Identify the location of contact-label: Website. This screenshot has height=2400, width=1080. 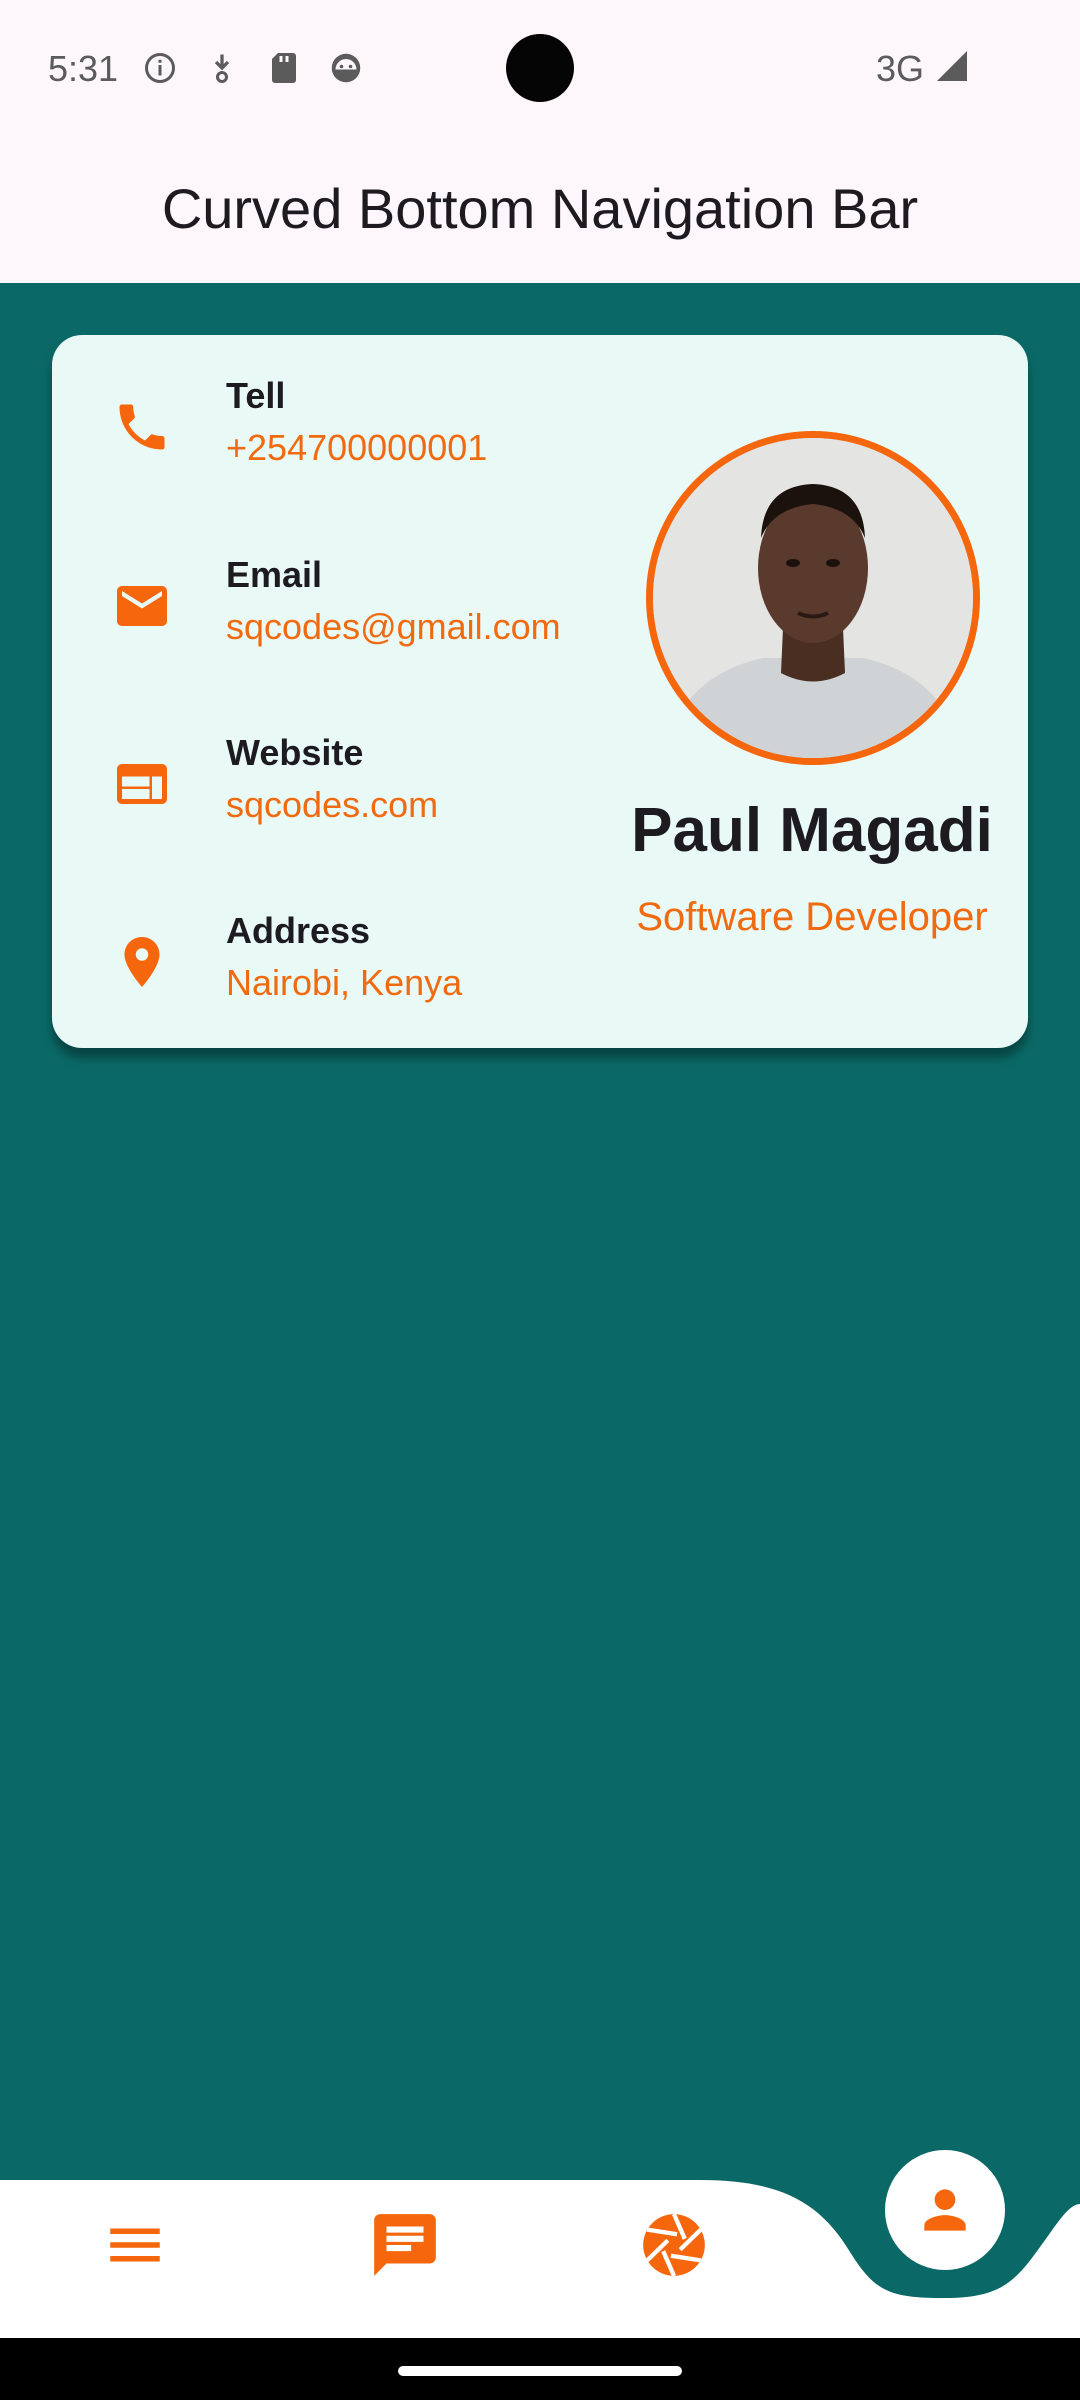
(295, 752).